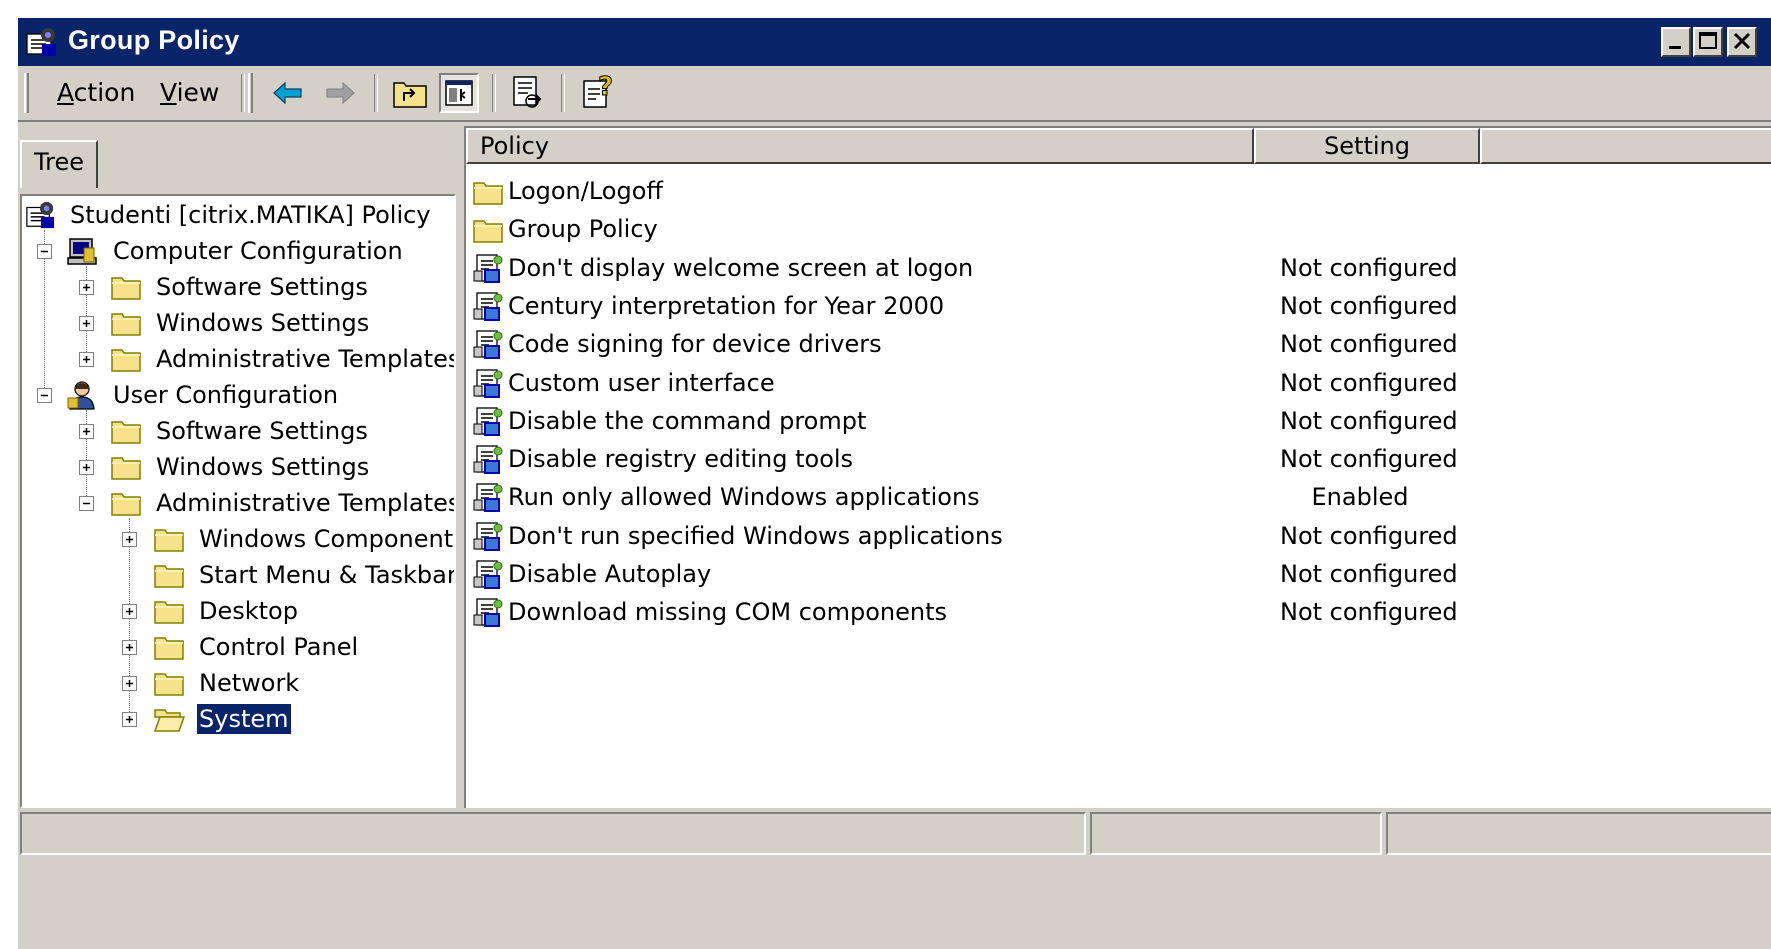  I want to click on back-button, so click(288, 93).